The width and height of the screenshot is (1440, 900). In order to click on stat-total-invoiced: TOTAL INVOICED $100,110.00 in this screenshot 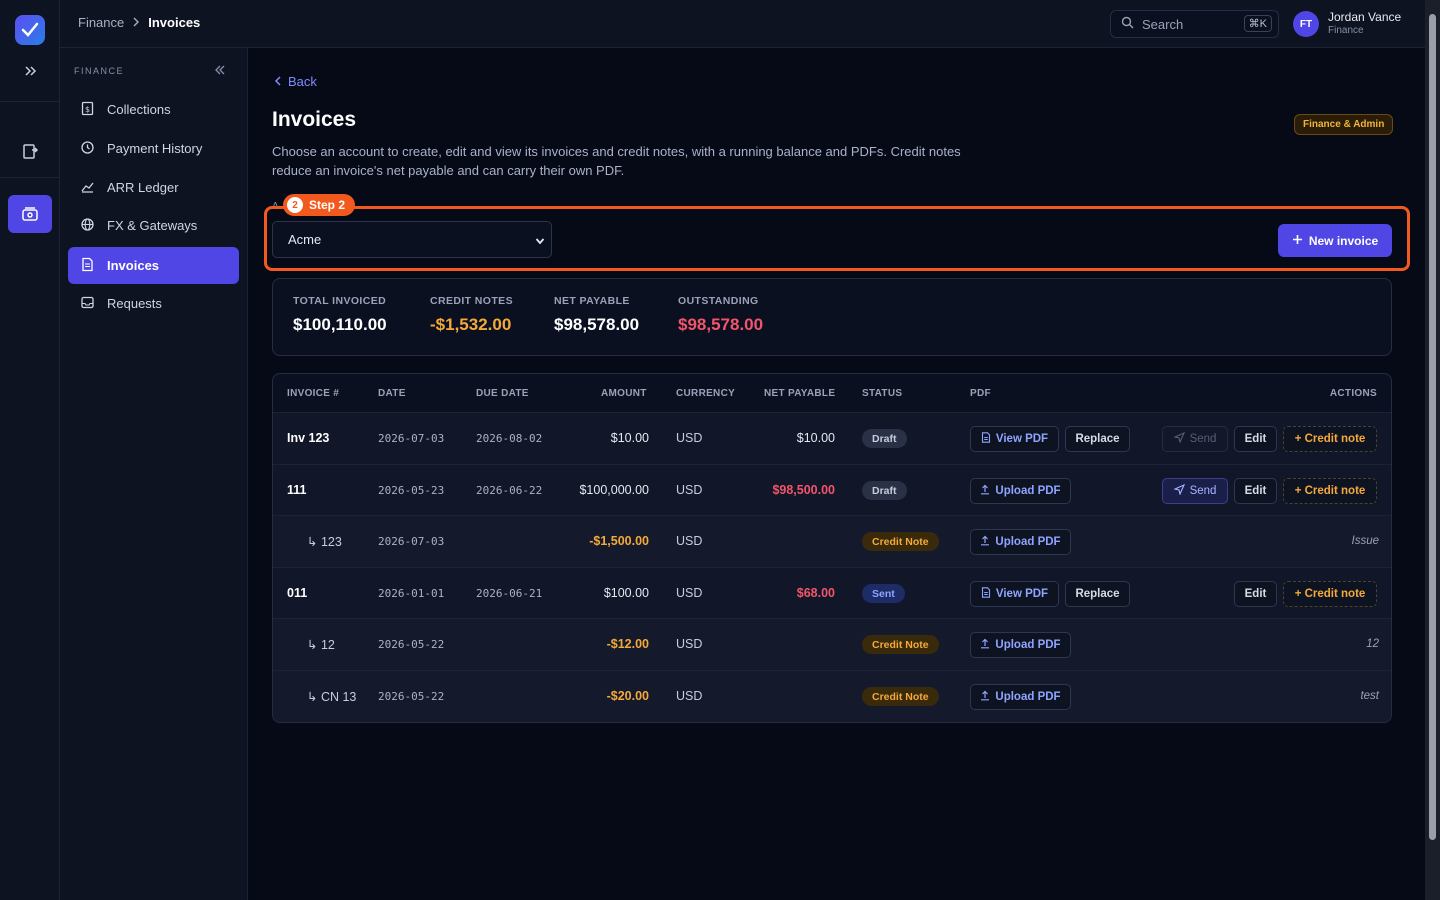, I will do `click(340, 315)`.